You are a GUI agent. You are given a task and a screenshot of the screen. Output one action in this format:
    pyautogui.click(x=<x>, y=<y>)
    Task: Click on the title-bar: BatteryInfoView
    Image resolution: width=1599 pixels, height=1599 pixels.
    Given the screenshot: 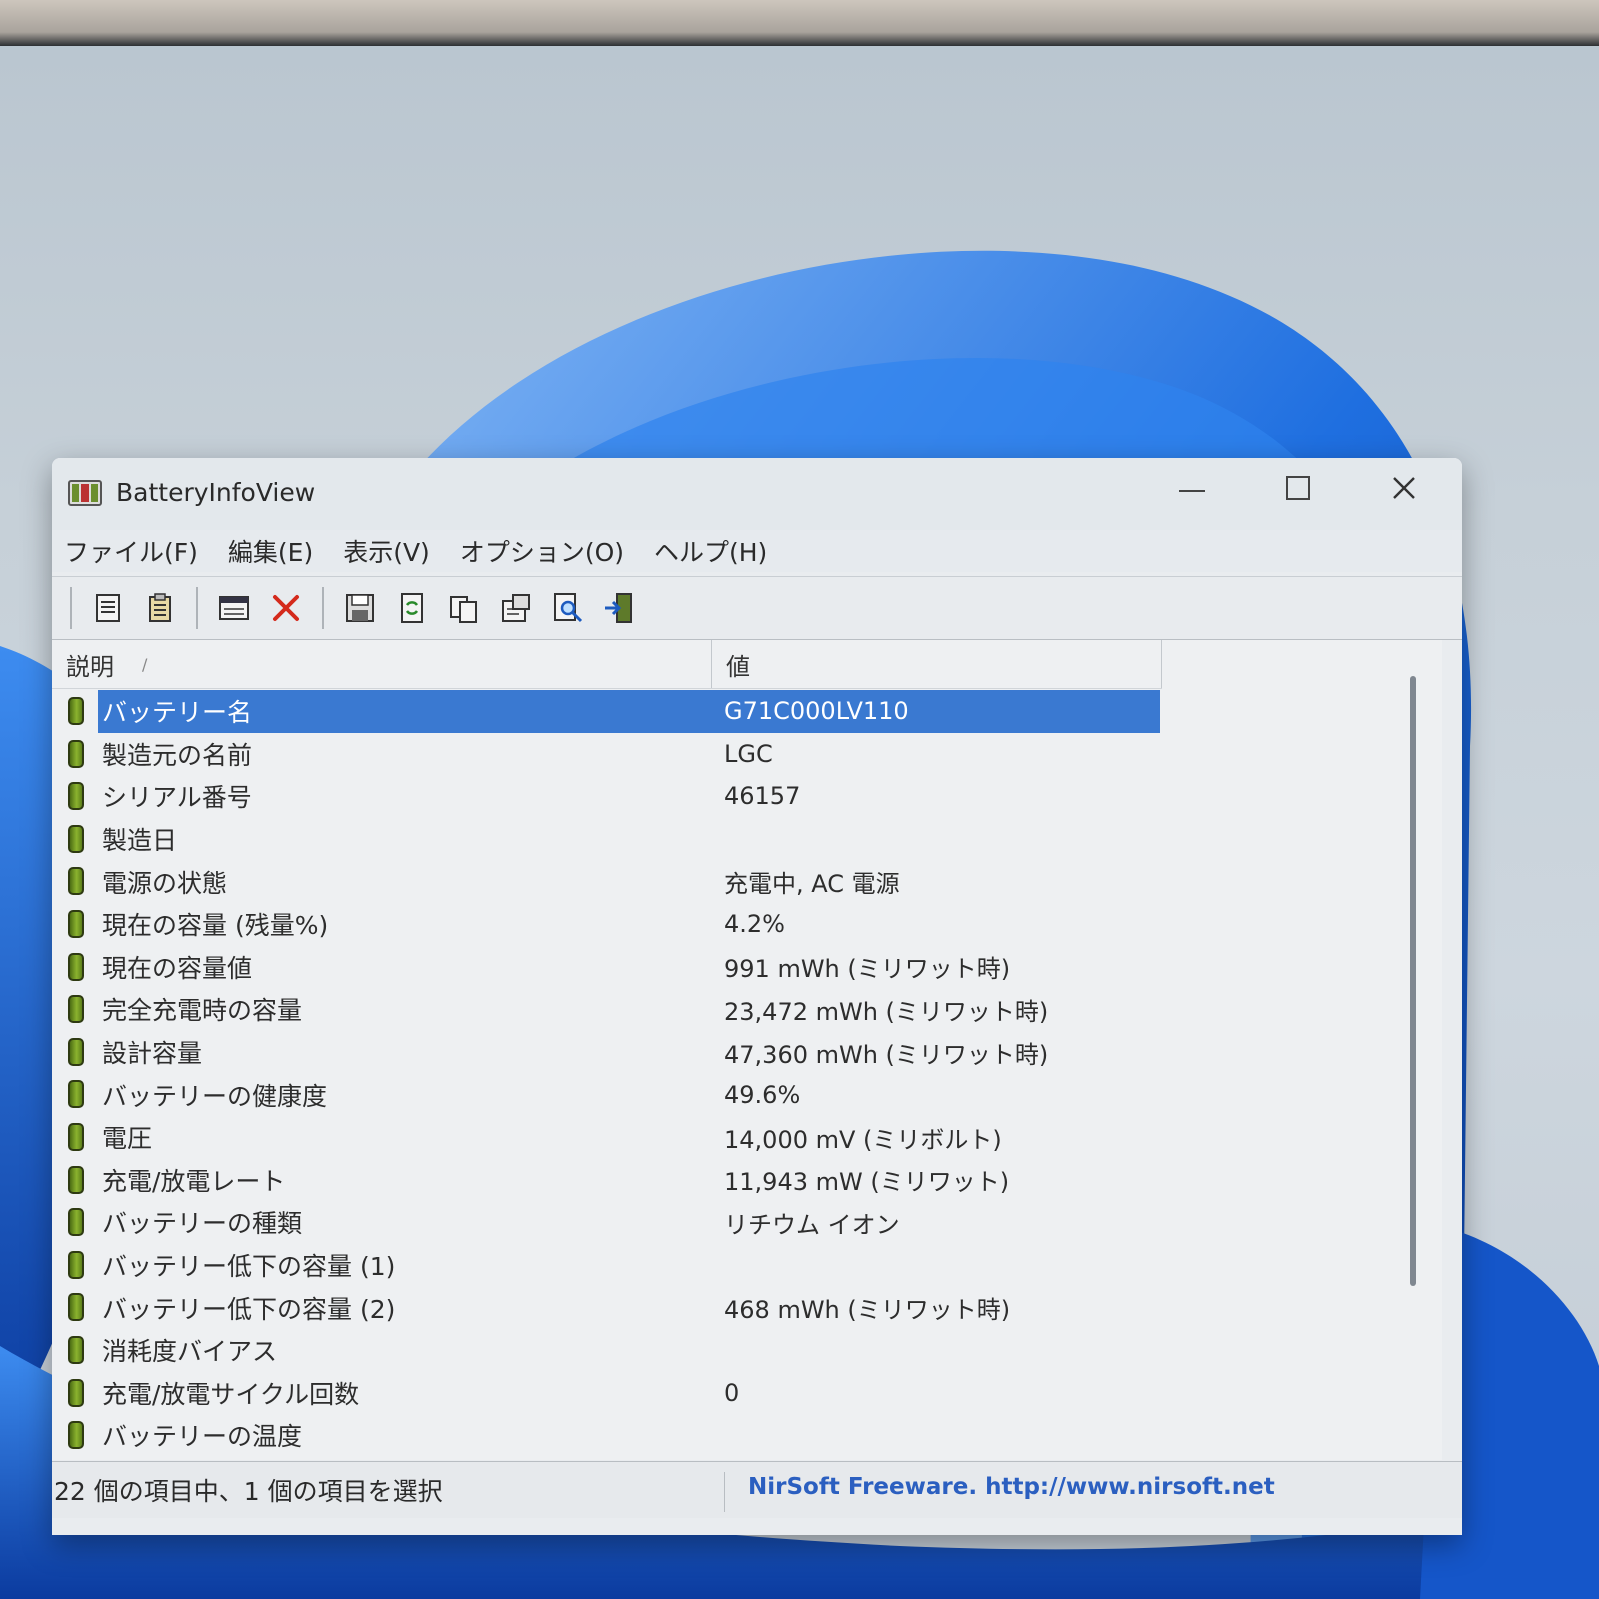 What is the action you would take?
    pyautogui.click(x=757, y=494)
    